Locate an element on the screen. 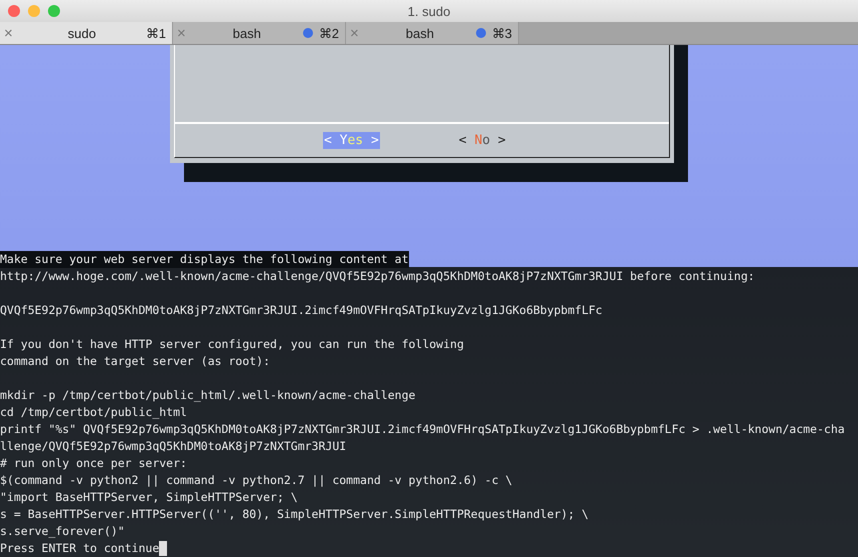 Image resolution: width=858 pixels, height=557 pixels. window-title: 1. sudo is located at coordinates (429, 11).